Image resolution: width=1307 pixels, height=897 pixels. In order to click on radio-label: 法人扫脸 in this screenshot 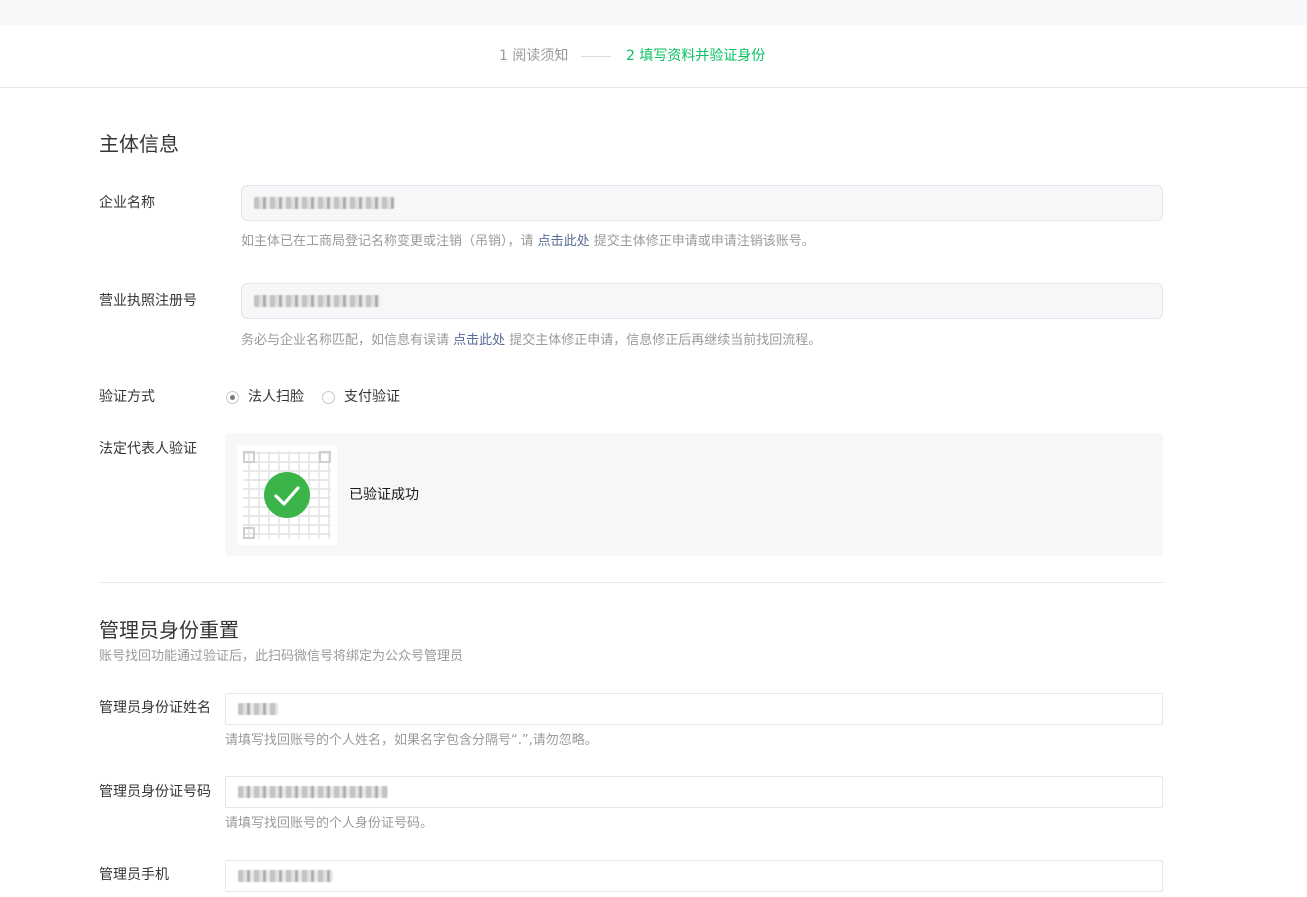, I will do `click(276, 397)`.